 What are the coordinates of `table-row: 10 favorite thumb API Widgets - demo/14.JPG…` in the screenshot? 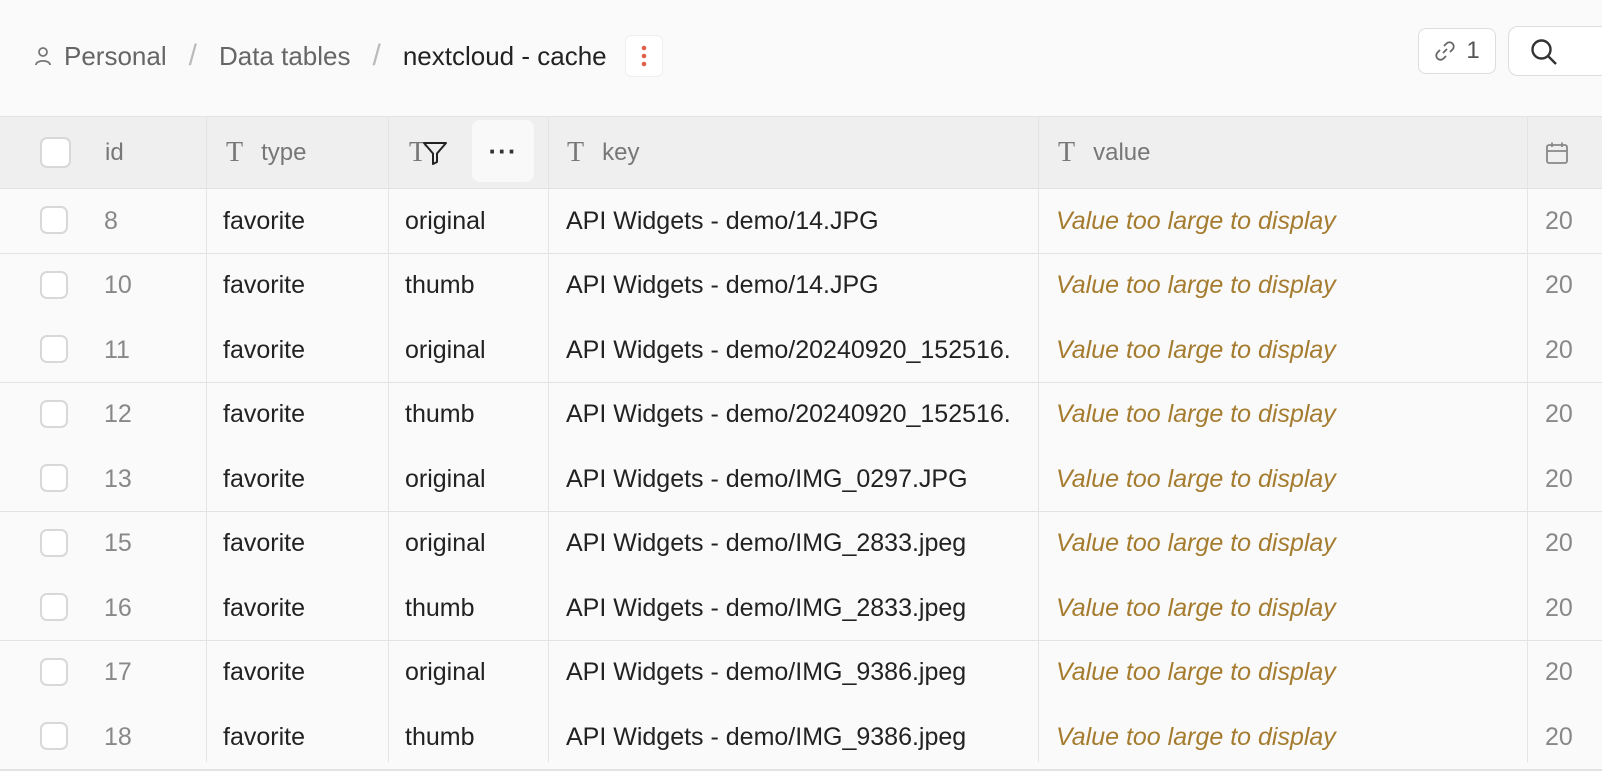 It's located at (801, 286).